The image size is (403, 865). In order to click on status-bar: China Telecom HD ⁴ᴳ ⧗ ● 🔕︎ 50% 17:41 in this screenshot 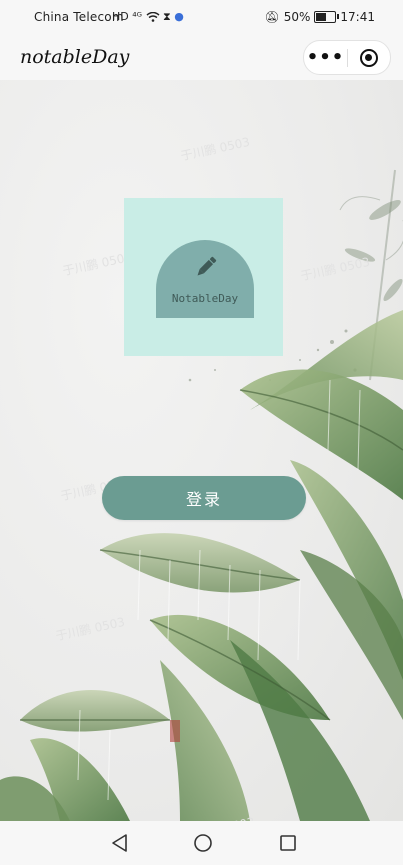, I will do `click(201, 18)`.